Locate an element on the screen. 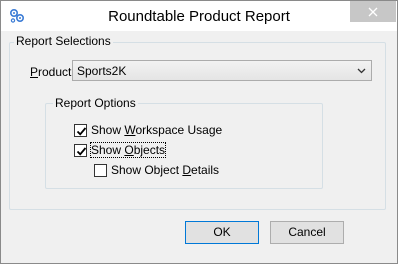 The height and width of the screenshot is (264, 398). product-label: Product: is located at coordinates (52, 72).